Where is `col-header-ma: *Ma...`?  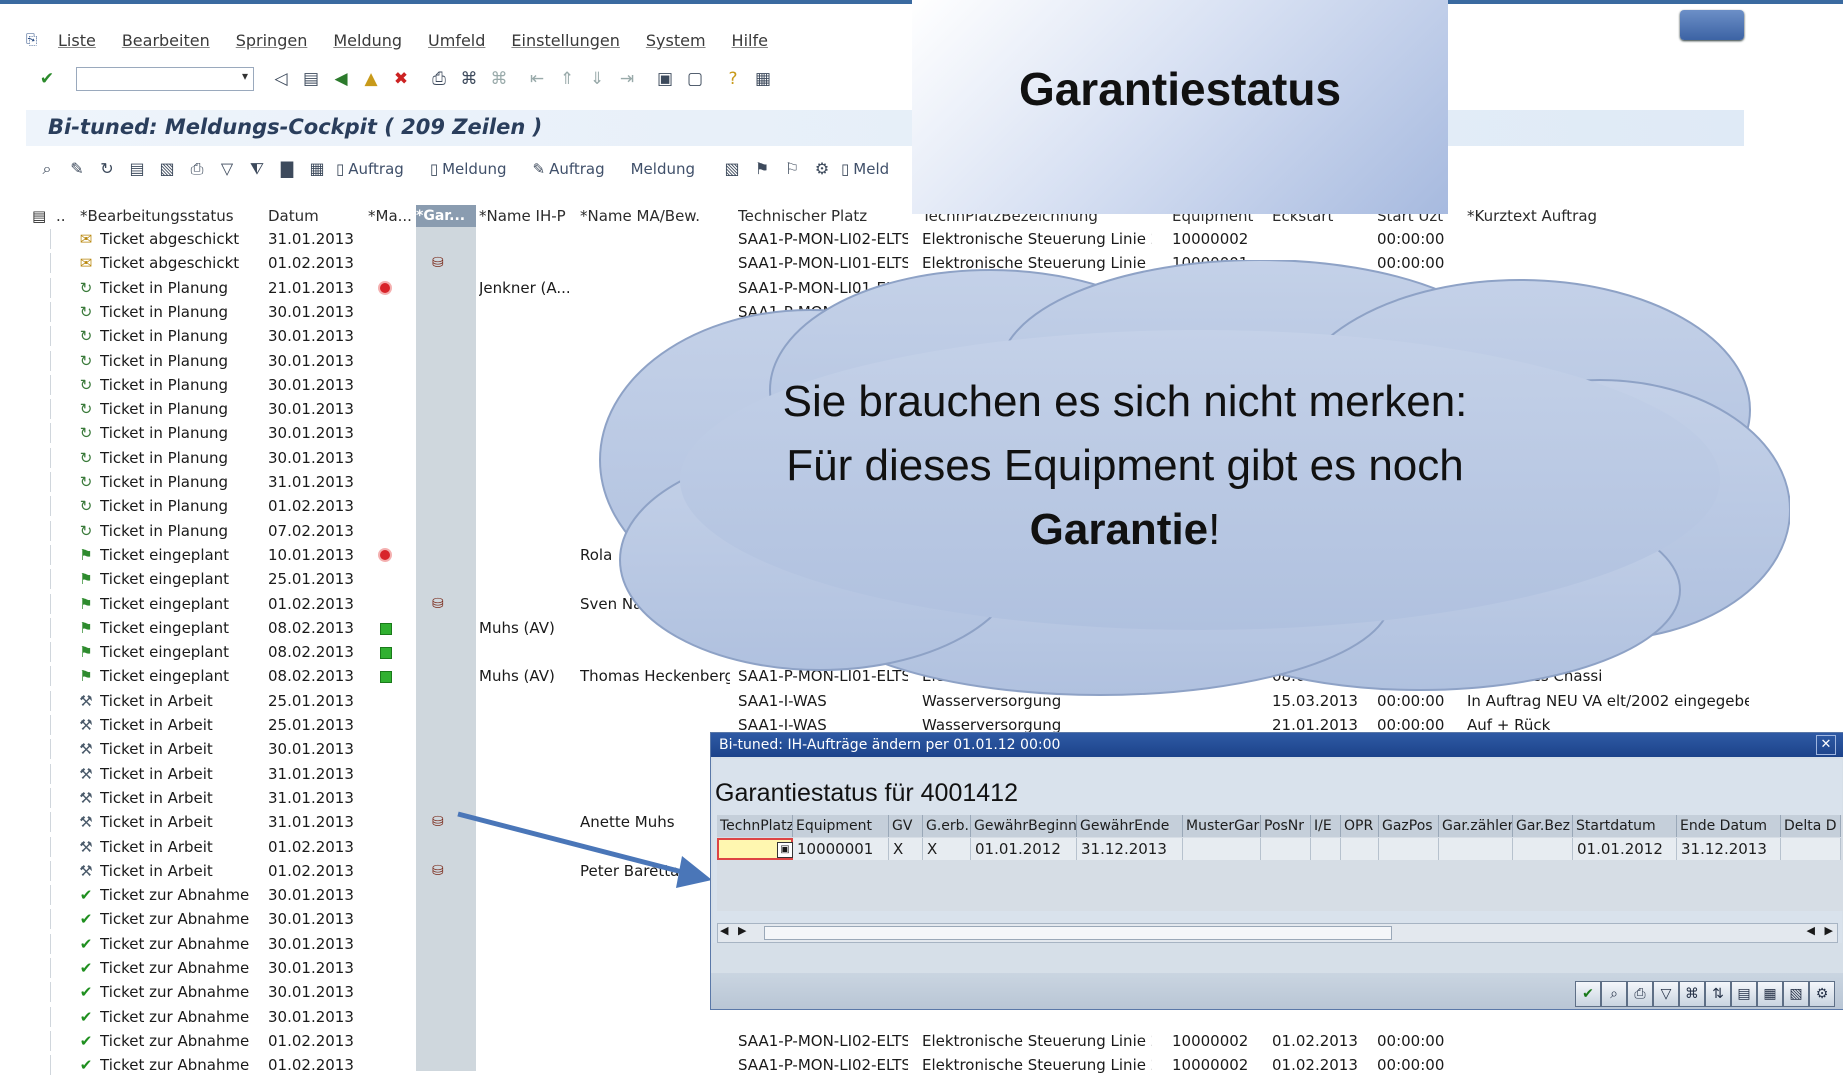
col-header-ma: *Ma... is located at coordinates (390, 216).